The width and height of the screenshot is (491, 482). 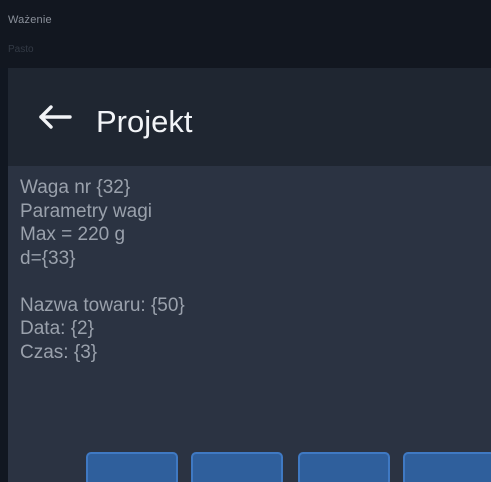 I want to click on printout-line: Data: {2}, so click(x=57, y=328).